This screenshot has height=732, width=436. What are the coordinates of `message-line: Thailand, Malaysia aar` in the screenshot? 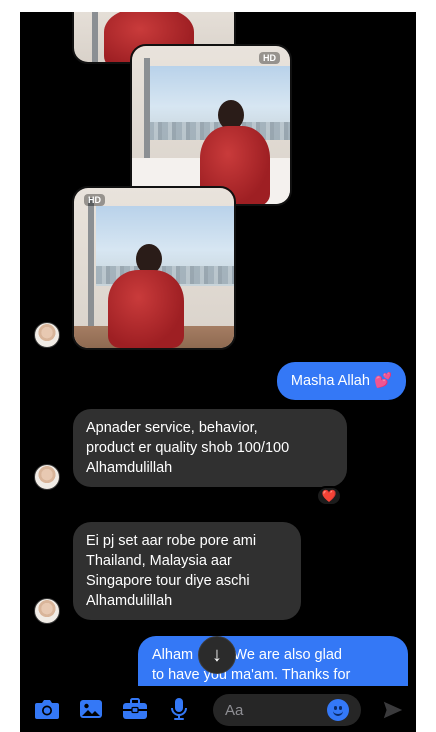 It's located at (159, 561).